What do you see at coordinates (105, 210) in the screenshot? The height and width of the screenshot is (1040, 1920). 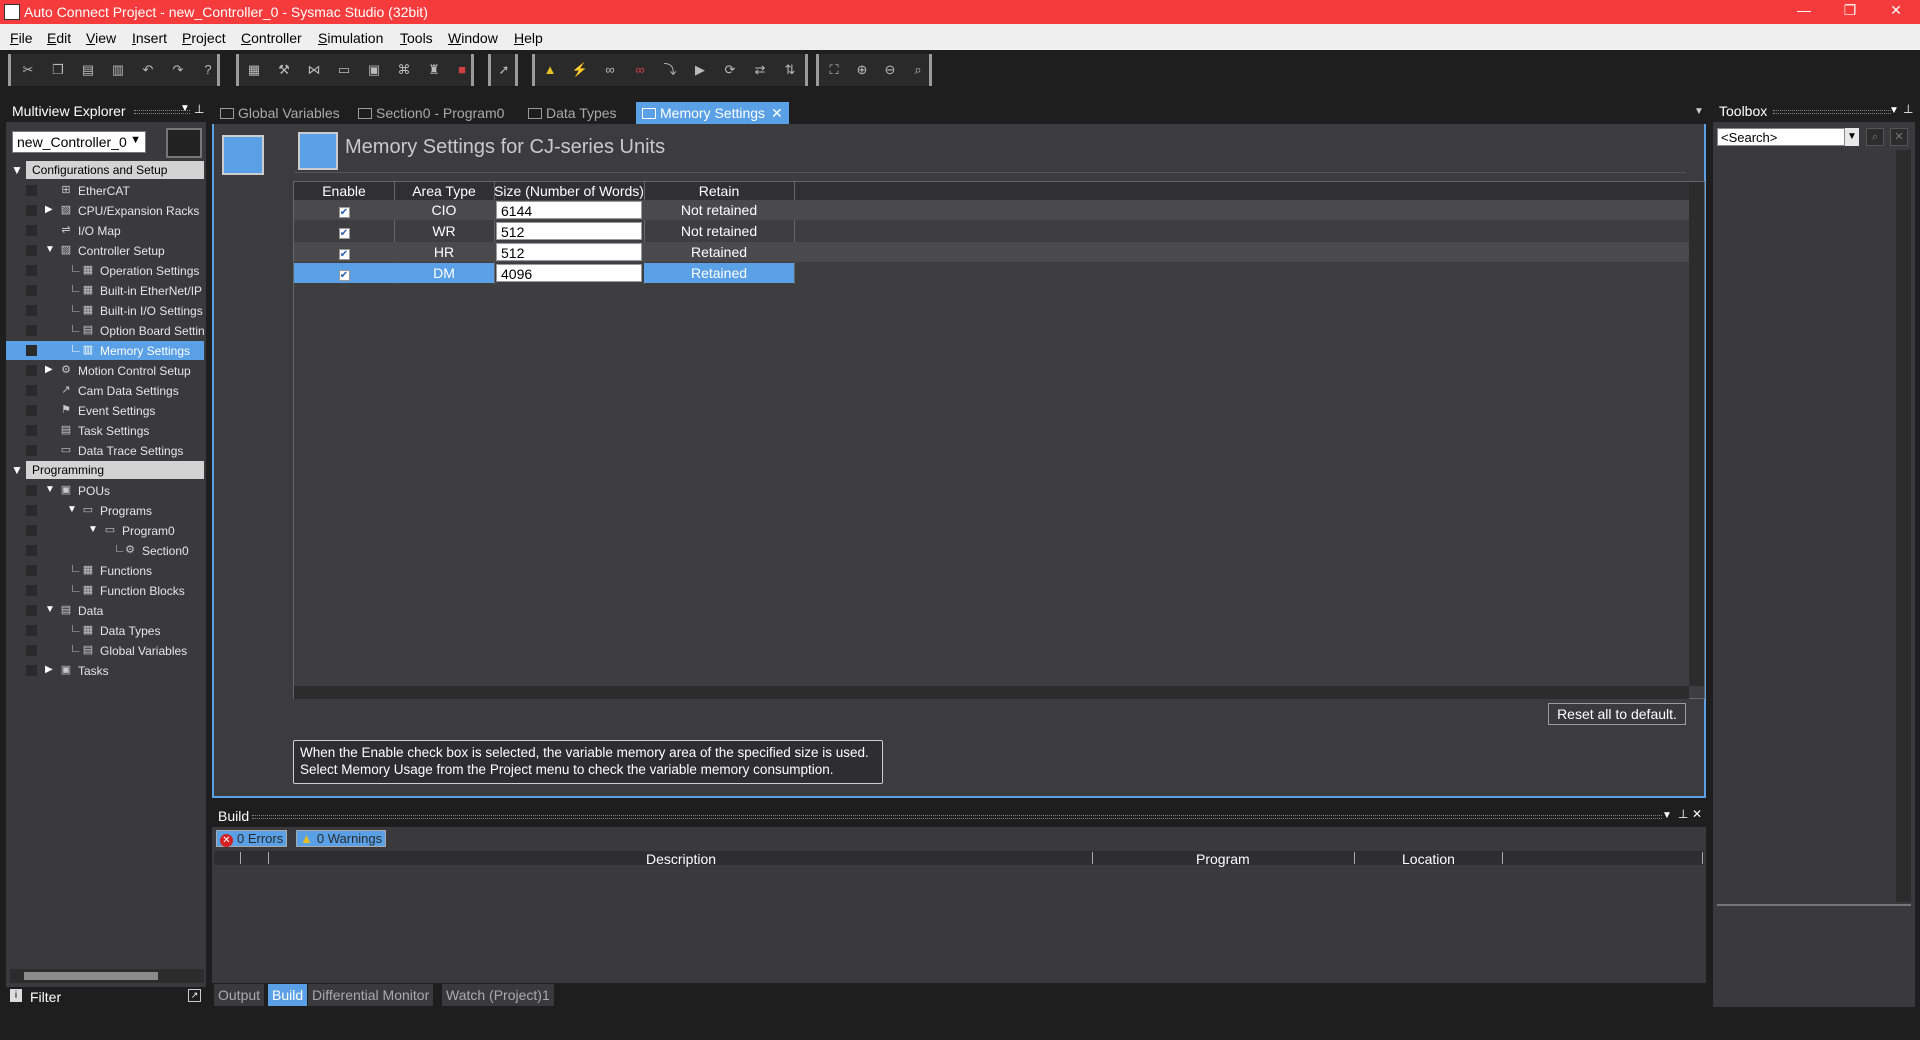 I see `tree-item-cpu-racks: ▶ ▧ CPU/Expansion Racks` at bounding box center [105, 210].